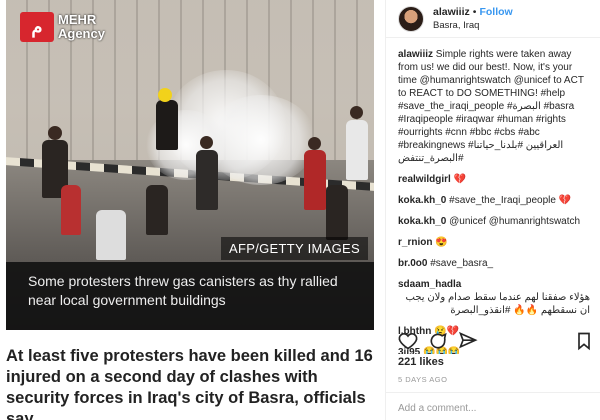  I want to click on post-timestamp: 5 DAYS AGO, so click(423, 379).